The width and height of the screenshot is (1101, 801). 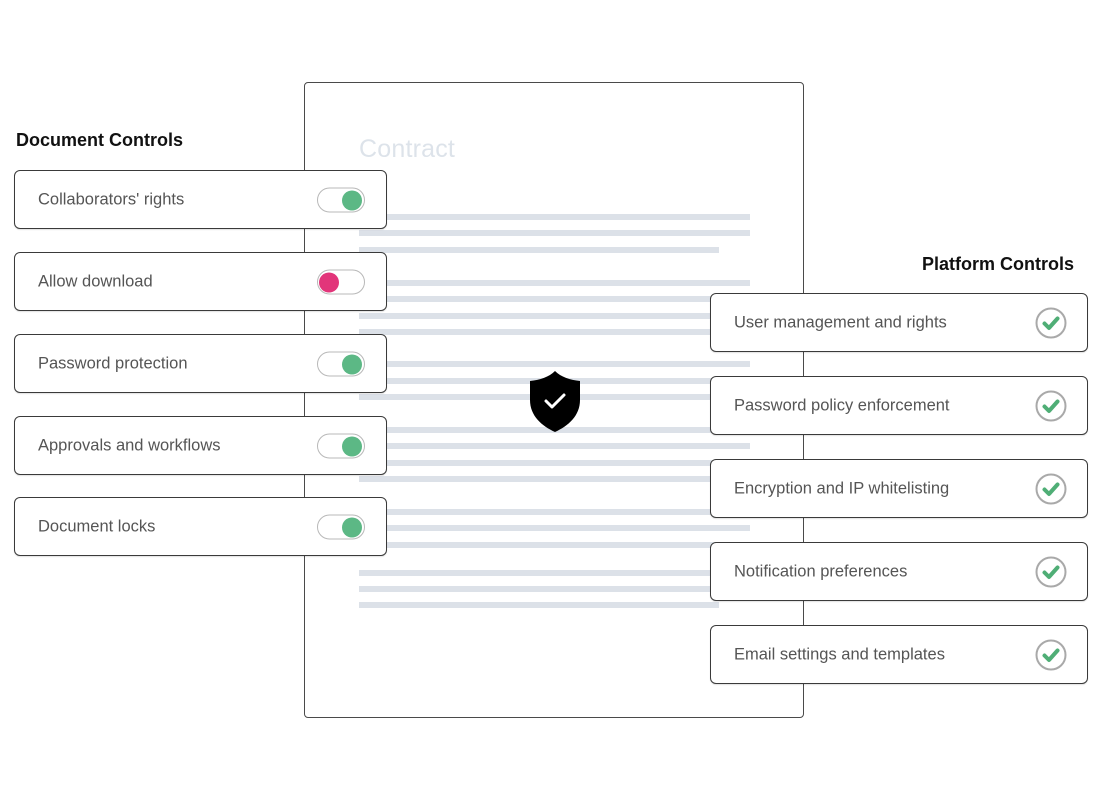 I want to click on document-control-label: Document locks, so click(x=97, y=526).